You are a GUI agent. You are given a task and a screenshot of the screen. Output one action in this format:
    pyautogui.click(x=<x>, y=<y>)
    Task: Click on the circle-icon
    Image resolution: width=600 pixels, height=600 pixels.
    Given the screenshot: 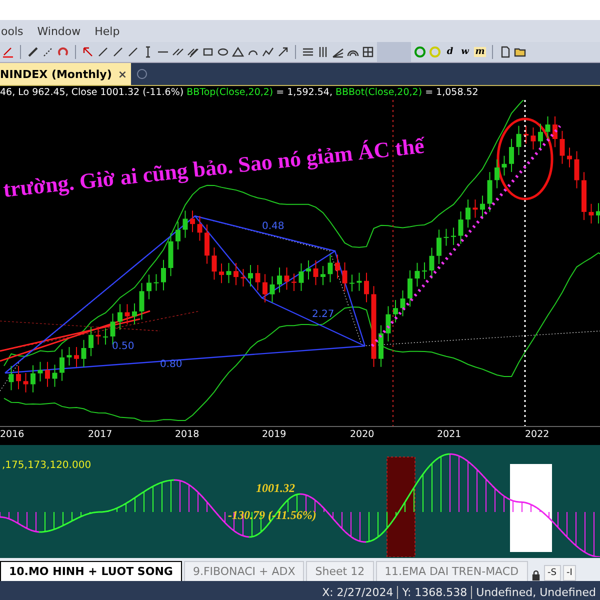 What is the action you would take?
    pyautogui.click(x=142, y=74)
    